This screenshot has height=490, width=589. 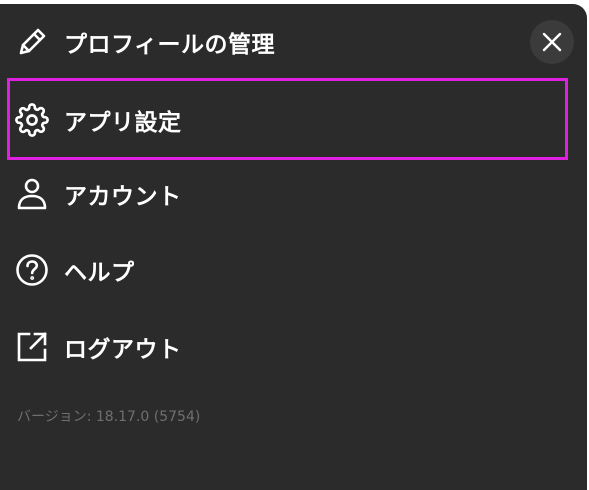 I want to click on menu-item-label: アプリ設定, so click(x=123, y=123).